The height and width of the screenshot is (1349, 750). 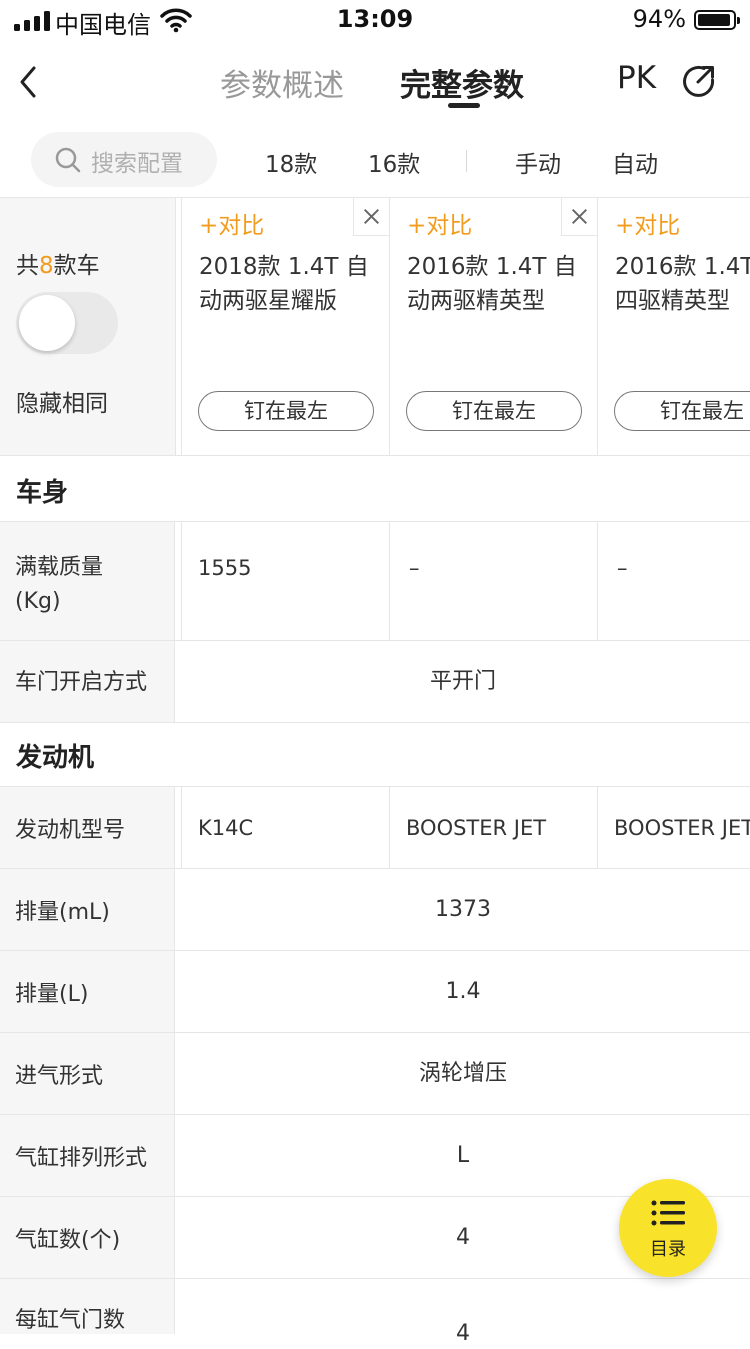 I want to click on param-cell: 1555, so click(x=225, y=568).